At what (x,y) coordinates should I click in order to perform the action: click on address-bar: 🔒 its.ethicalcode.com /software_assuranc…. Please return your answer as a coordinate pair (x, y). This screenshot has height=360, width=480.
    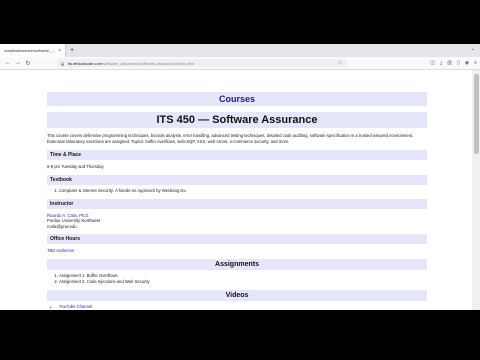
    Looking at the image, I should click on (202, 63).